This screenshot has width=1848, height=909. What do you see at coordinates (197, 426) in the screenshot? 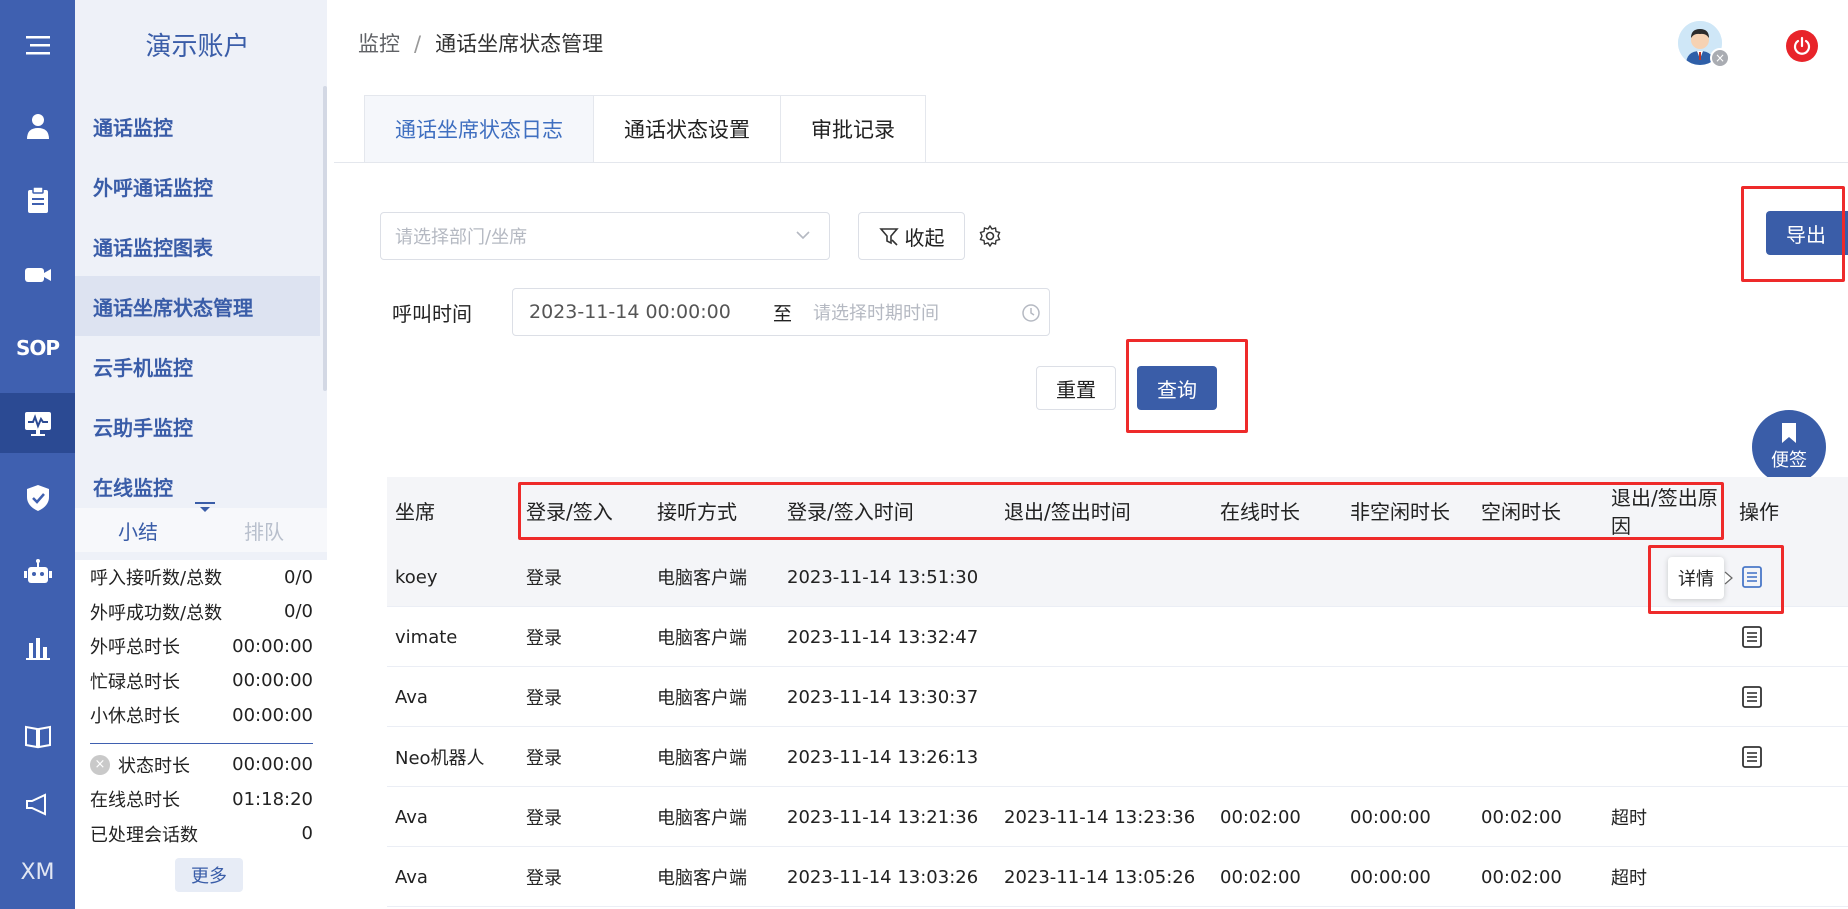
I see `sidebar-item-cloud-assistant: 云助手监控` at bounding box center [197, 426].